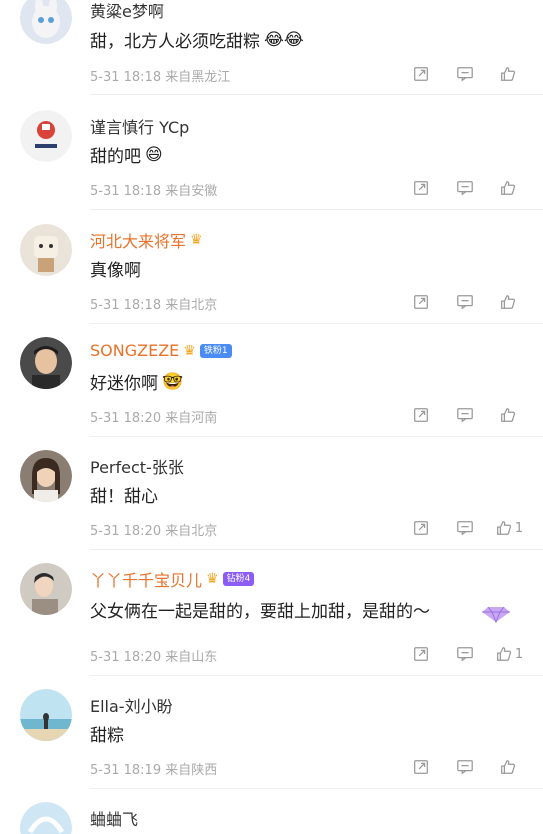 This screenshot has height=834, width=543. Describe the element at coordinates (173, 381) in the screenshot. I see `emoji-icon: 🤓` at that location.